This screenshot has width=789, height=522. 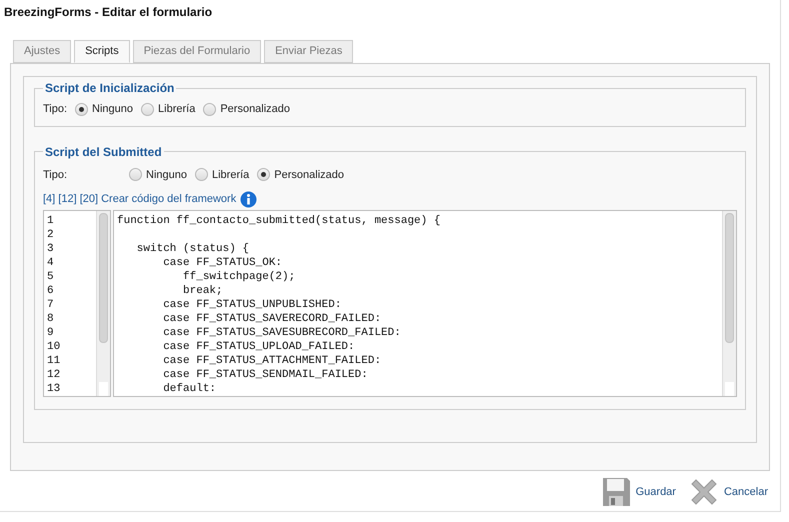 What do you see at coordinates (197, 51) in the screenshot?
I see `tab: Piezas del Formulario` at bounding box center [197, 51].